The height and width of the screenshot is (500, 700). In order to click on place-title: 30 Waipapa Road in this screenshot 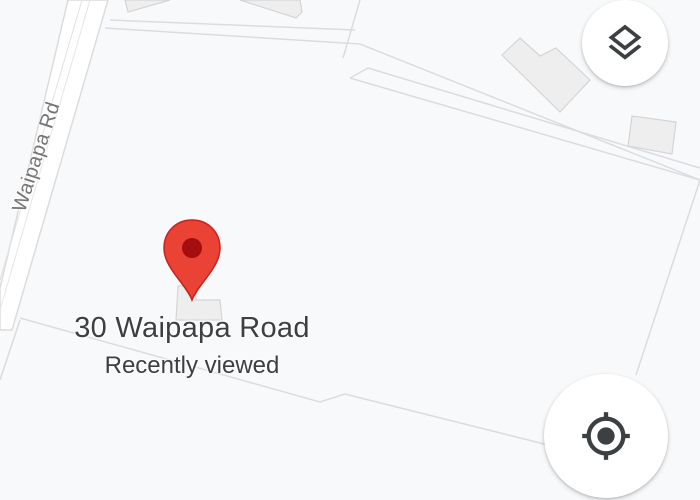, I will do `click(192, 328)`.